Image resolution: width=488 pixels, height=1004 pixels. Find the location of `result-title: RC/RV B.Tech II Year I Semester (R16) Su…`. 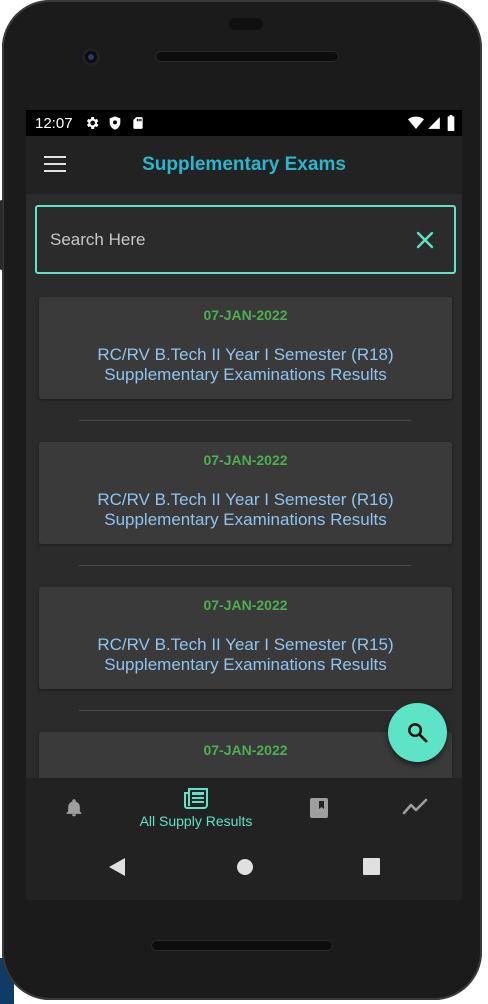

result-title: RC/RV B.Tech II Year I Semester (R16) Su… is located at coordinates (245, 510).